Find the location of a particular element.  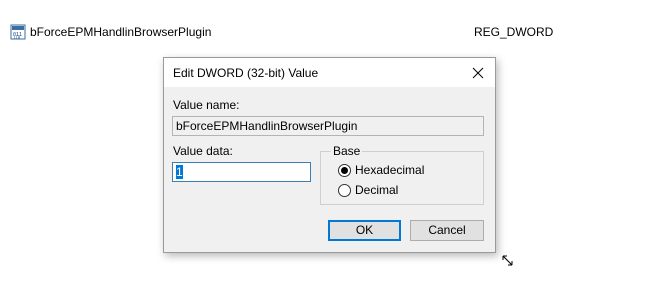

value-data-label: Value data: is located at coordinates (203, 151).